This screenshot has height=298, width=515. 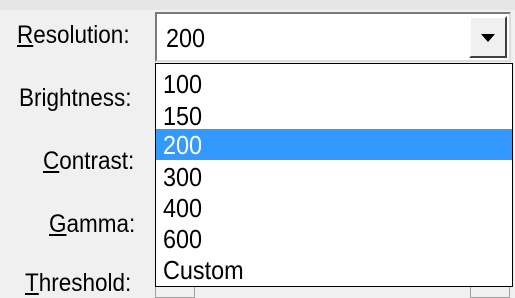 What do you see at coordinates (186, 38) in the screenshot?
I see `resolution-combobox-value: 200` at bounding box center [186, 38].